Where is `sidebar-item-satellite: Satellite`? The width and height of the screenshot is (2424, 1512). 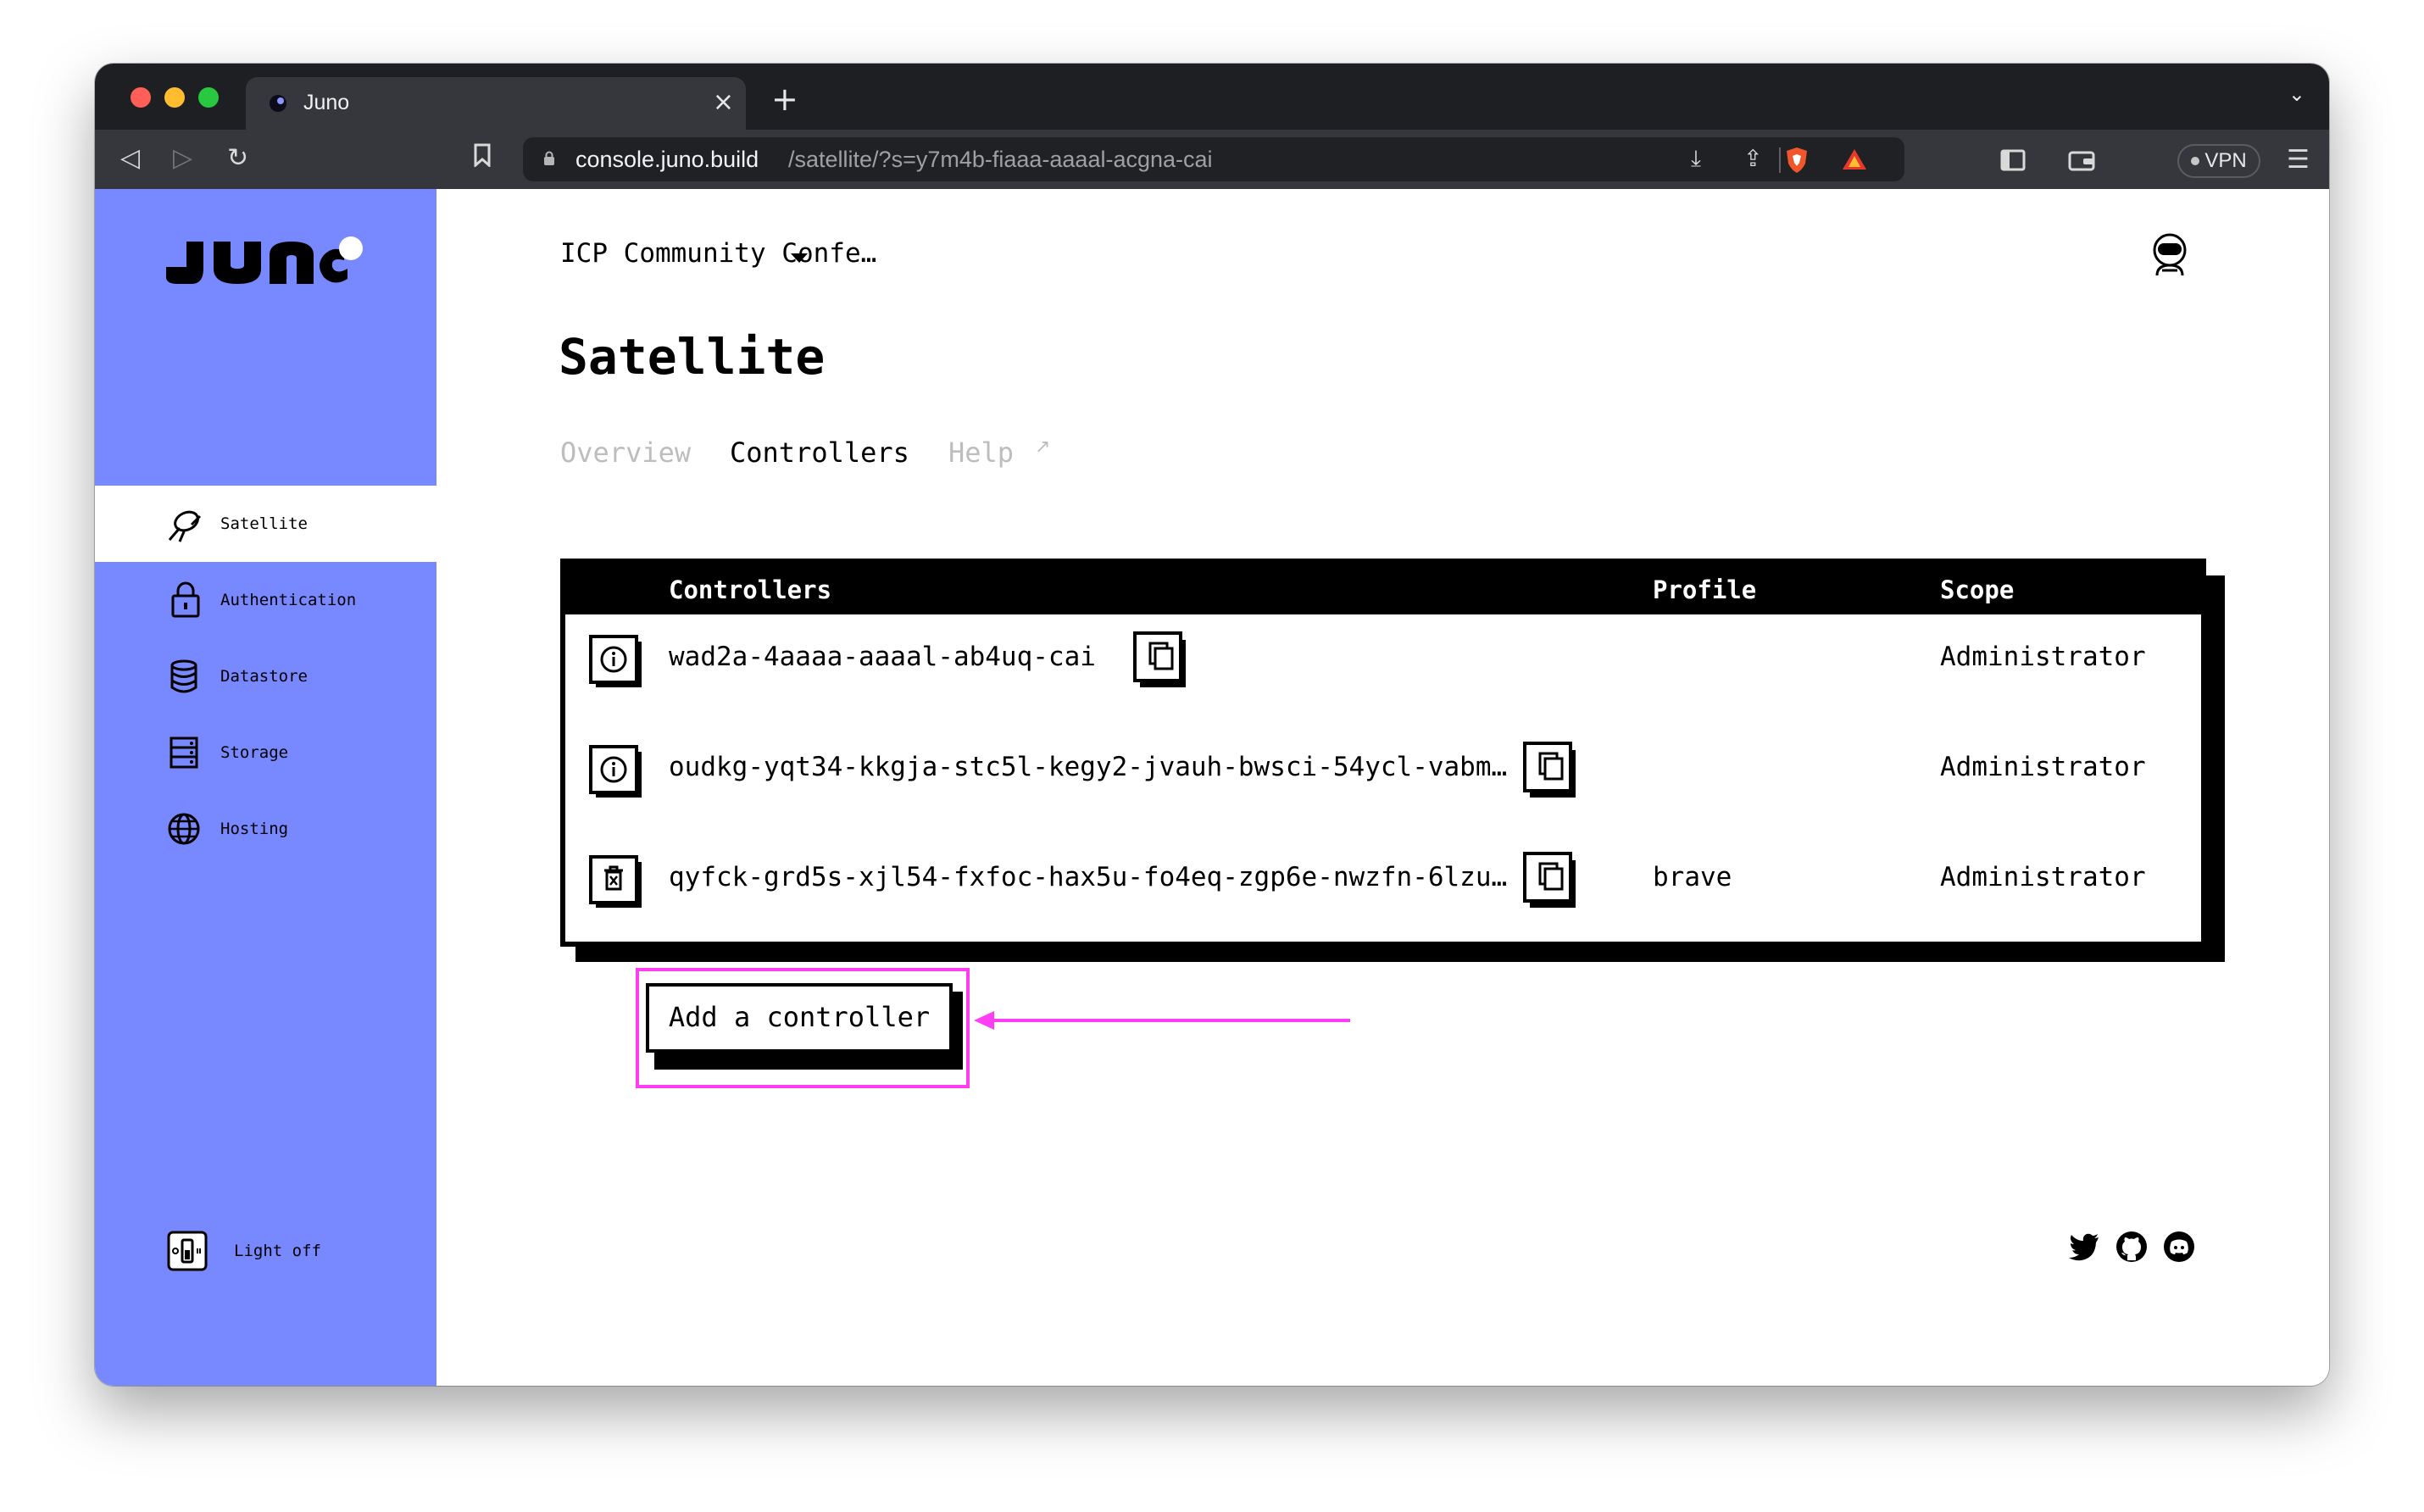 sidebar-item-satellite: Satellite is located at coordinates (265, 524).